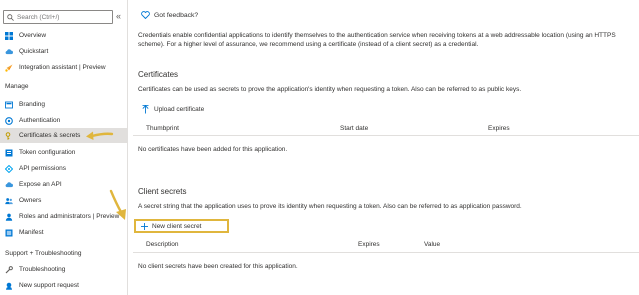 This screenshot has height=295, width=639. I want to click on grid-icon, so click(9, 35).